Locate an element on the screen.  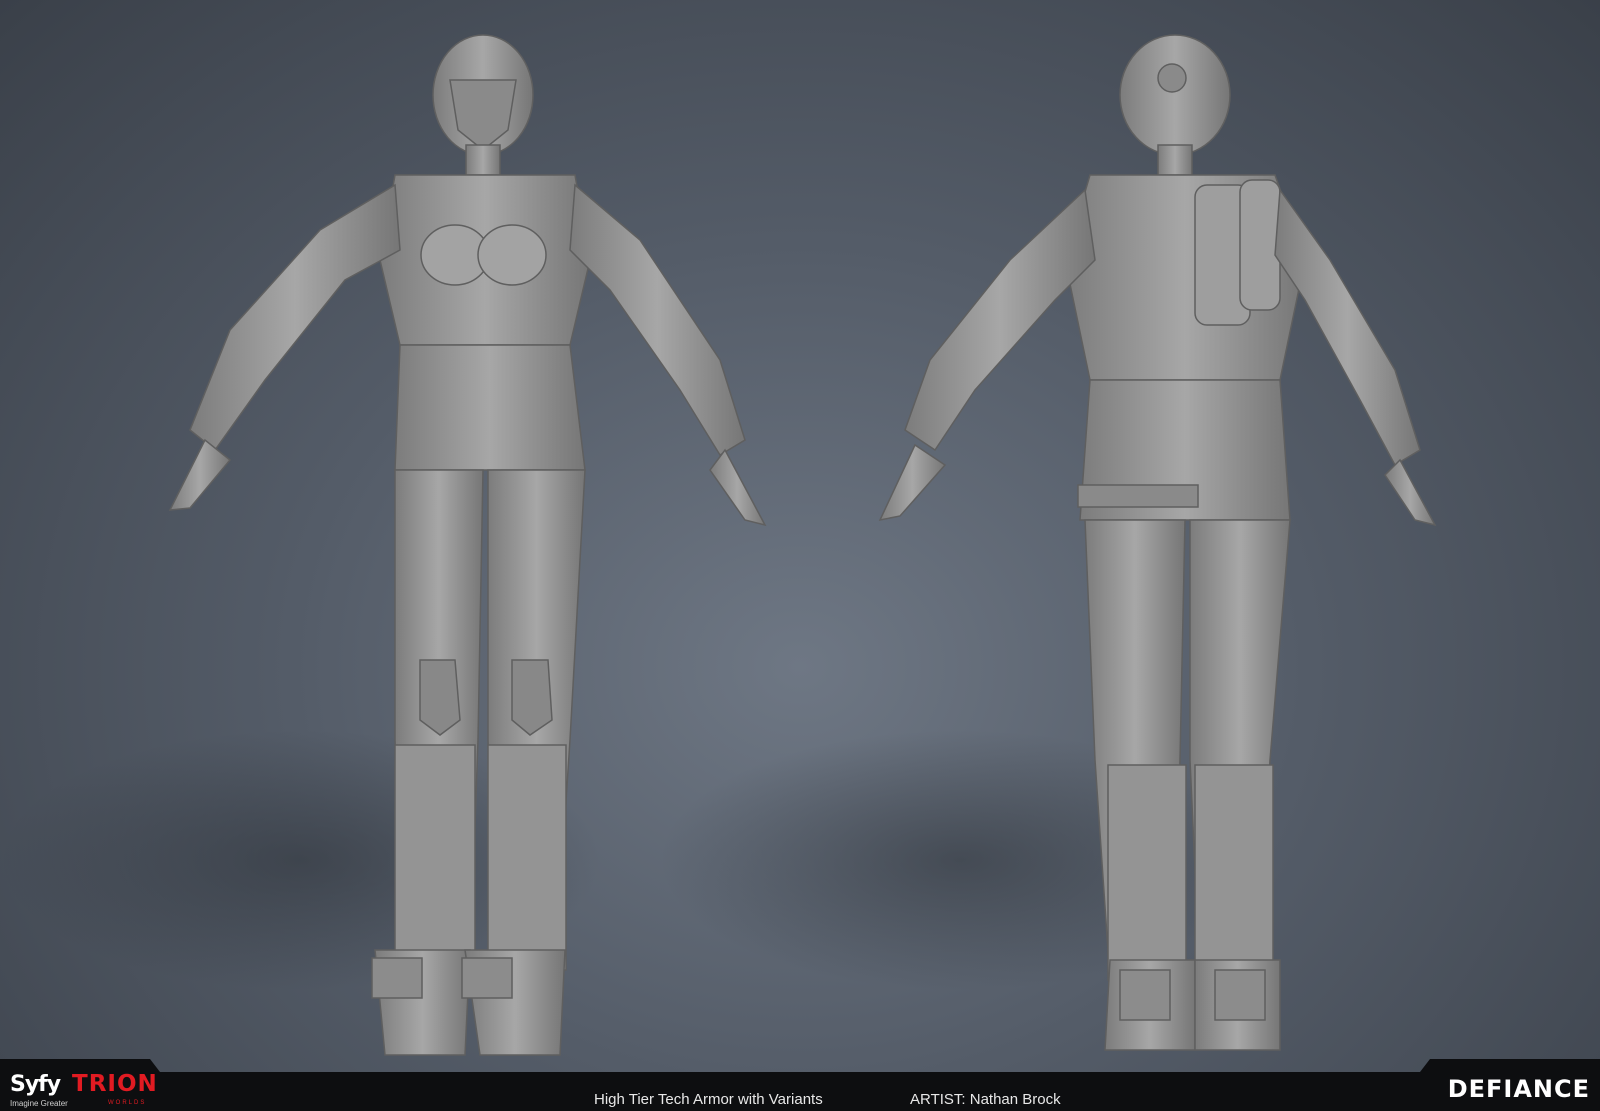
syfy-tagline: Imagine Greater is located at coordinates (39, 1103).